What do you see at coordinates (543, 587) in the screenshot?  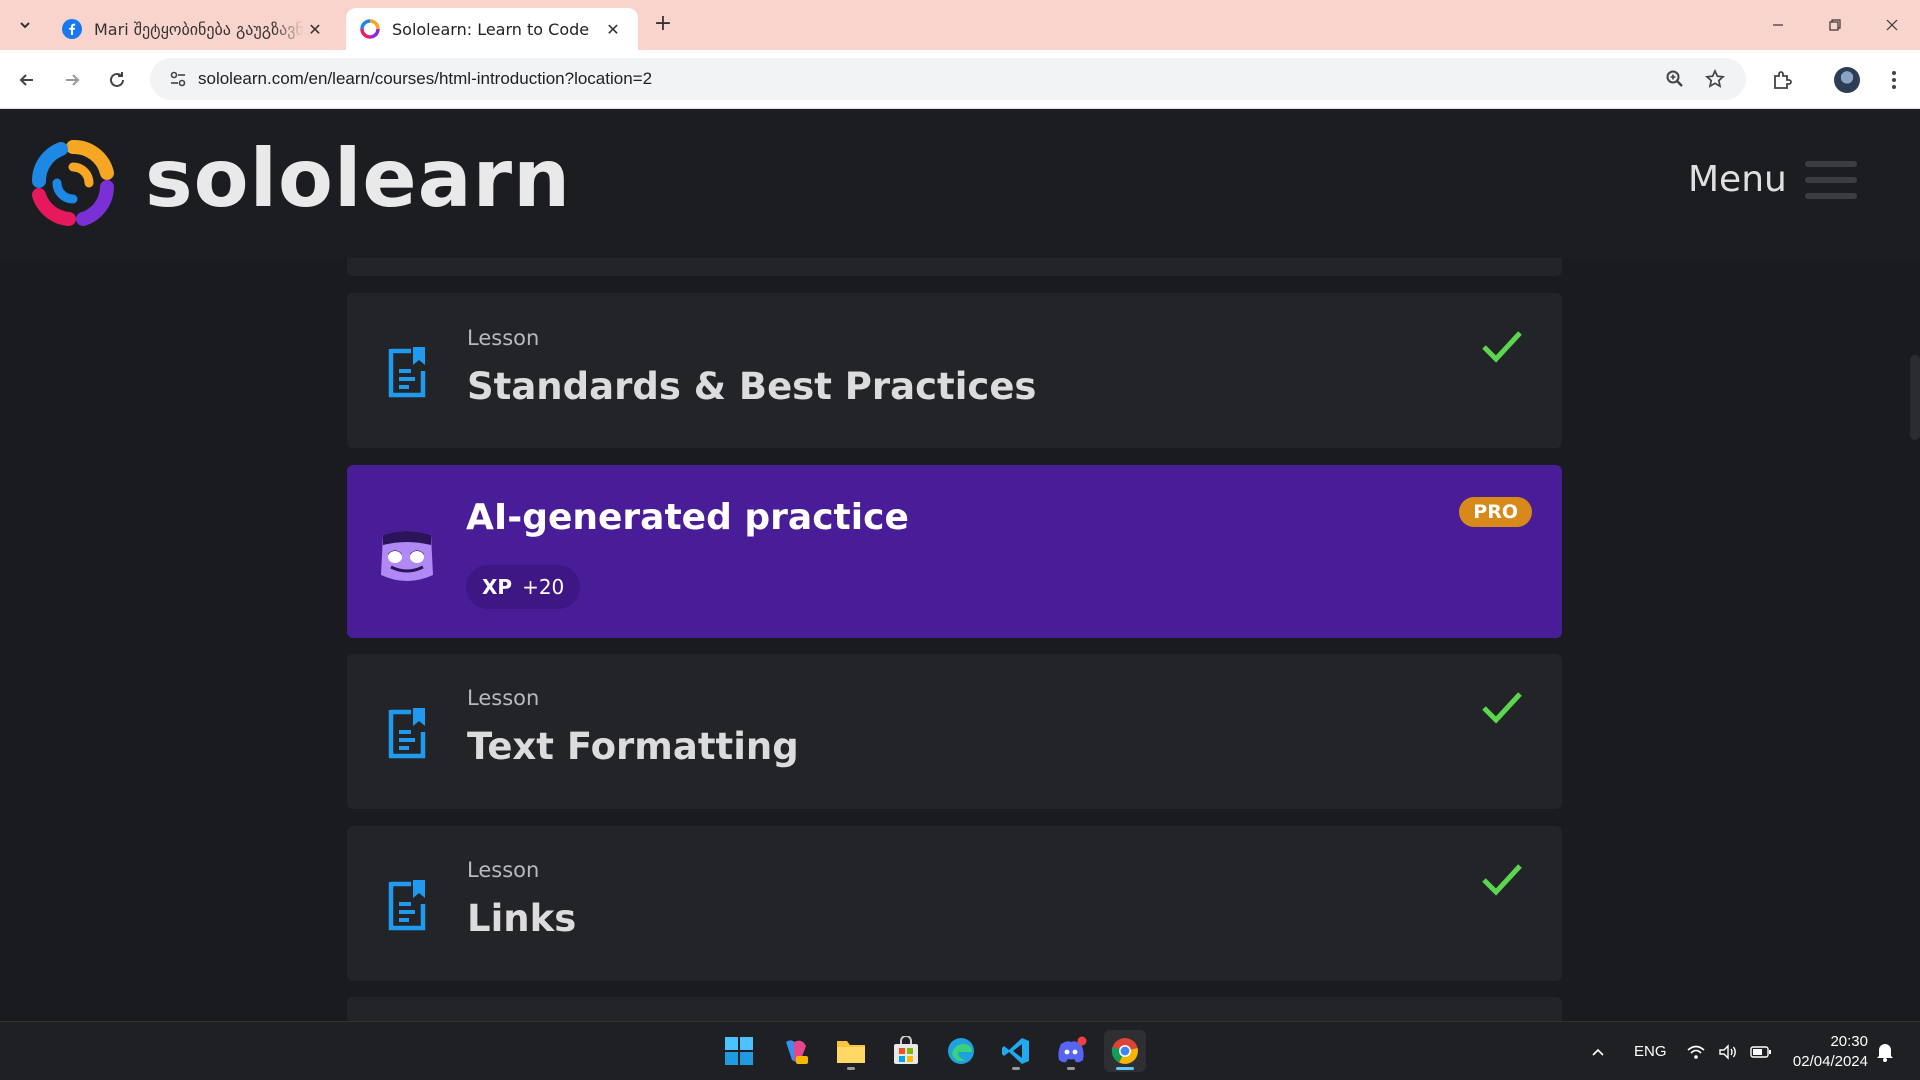 I see `xp-value: +20` at bounding box center [543, 587].